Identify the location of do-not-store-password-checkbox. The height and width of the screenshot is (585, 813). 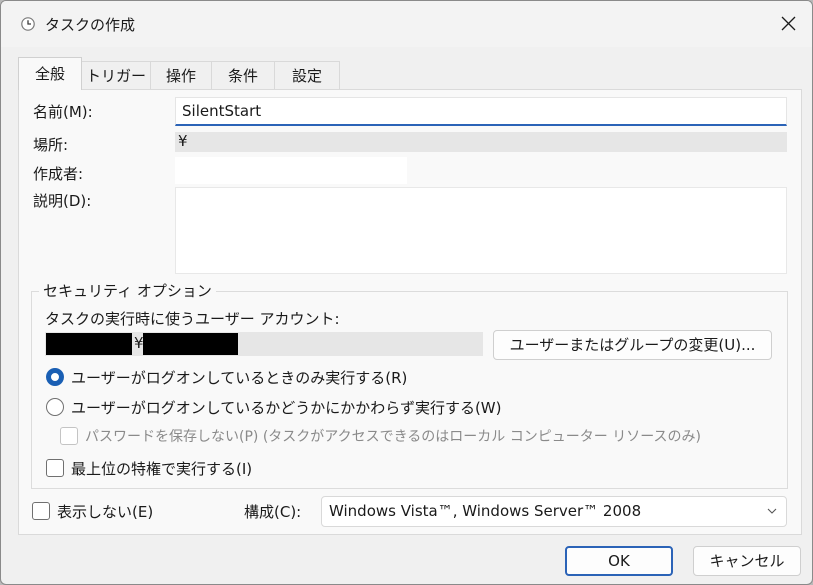
(69, 436).